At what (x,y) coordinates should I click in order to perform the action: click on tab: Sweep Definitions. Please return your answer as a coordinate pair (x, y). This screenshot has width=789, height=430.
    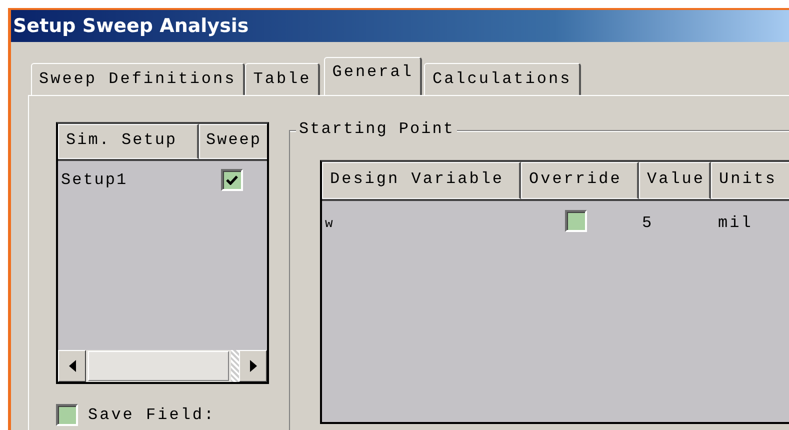
    Looking at the image, I should click on (138, 79).